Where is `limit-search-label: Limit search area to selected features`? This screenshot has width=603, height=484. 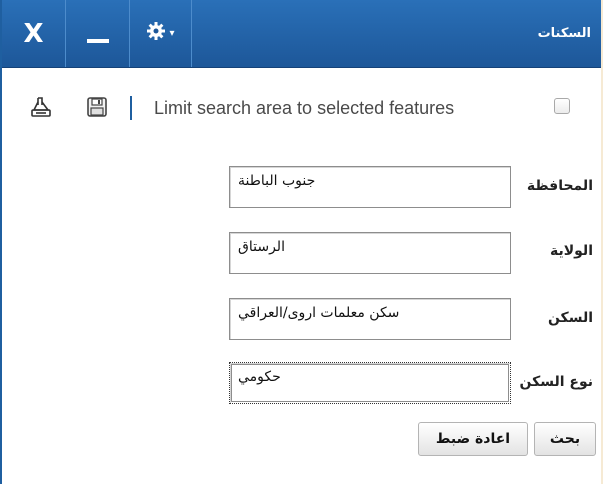 limit-search-label: Limit search area to selected features is located at coordinates (304, 108).